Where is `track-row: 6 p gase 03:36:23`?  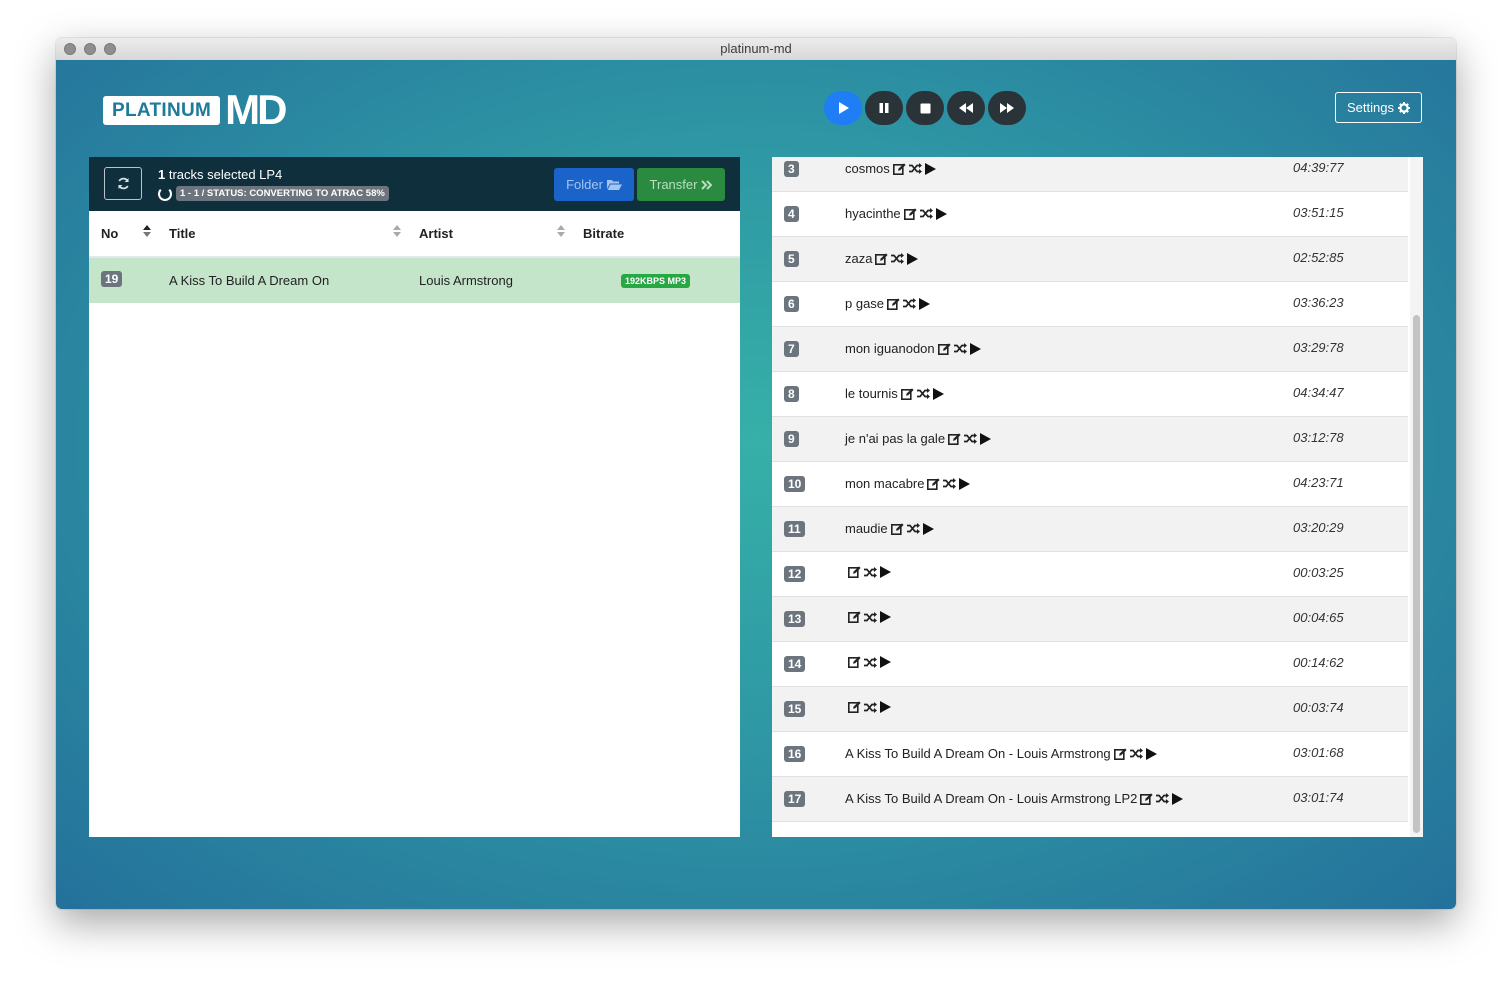 track-row: 6 p gase 03:36:23 is located at coordinates (1090, 304).